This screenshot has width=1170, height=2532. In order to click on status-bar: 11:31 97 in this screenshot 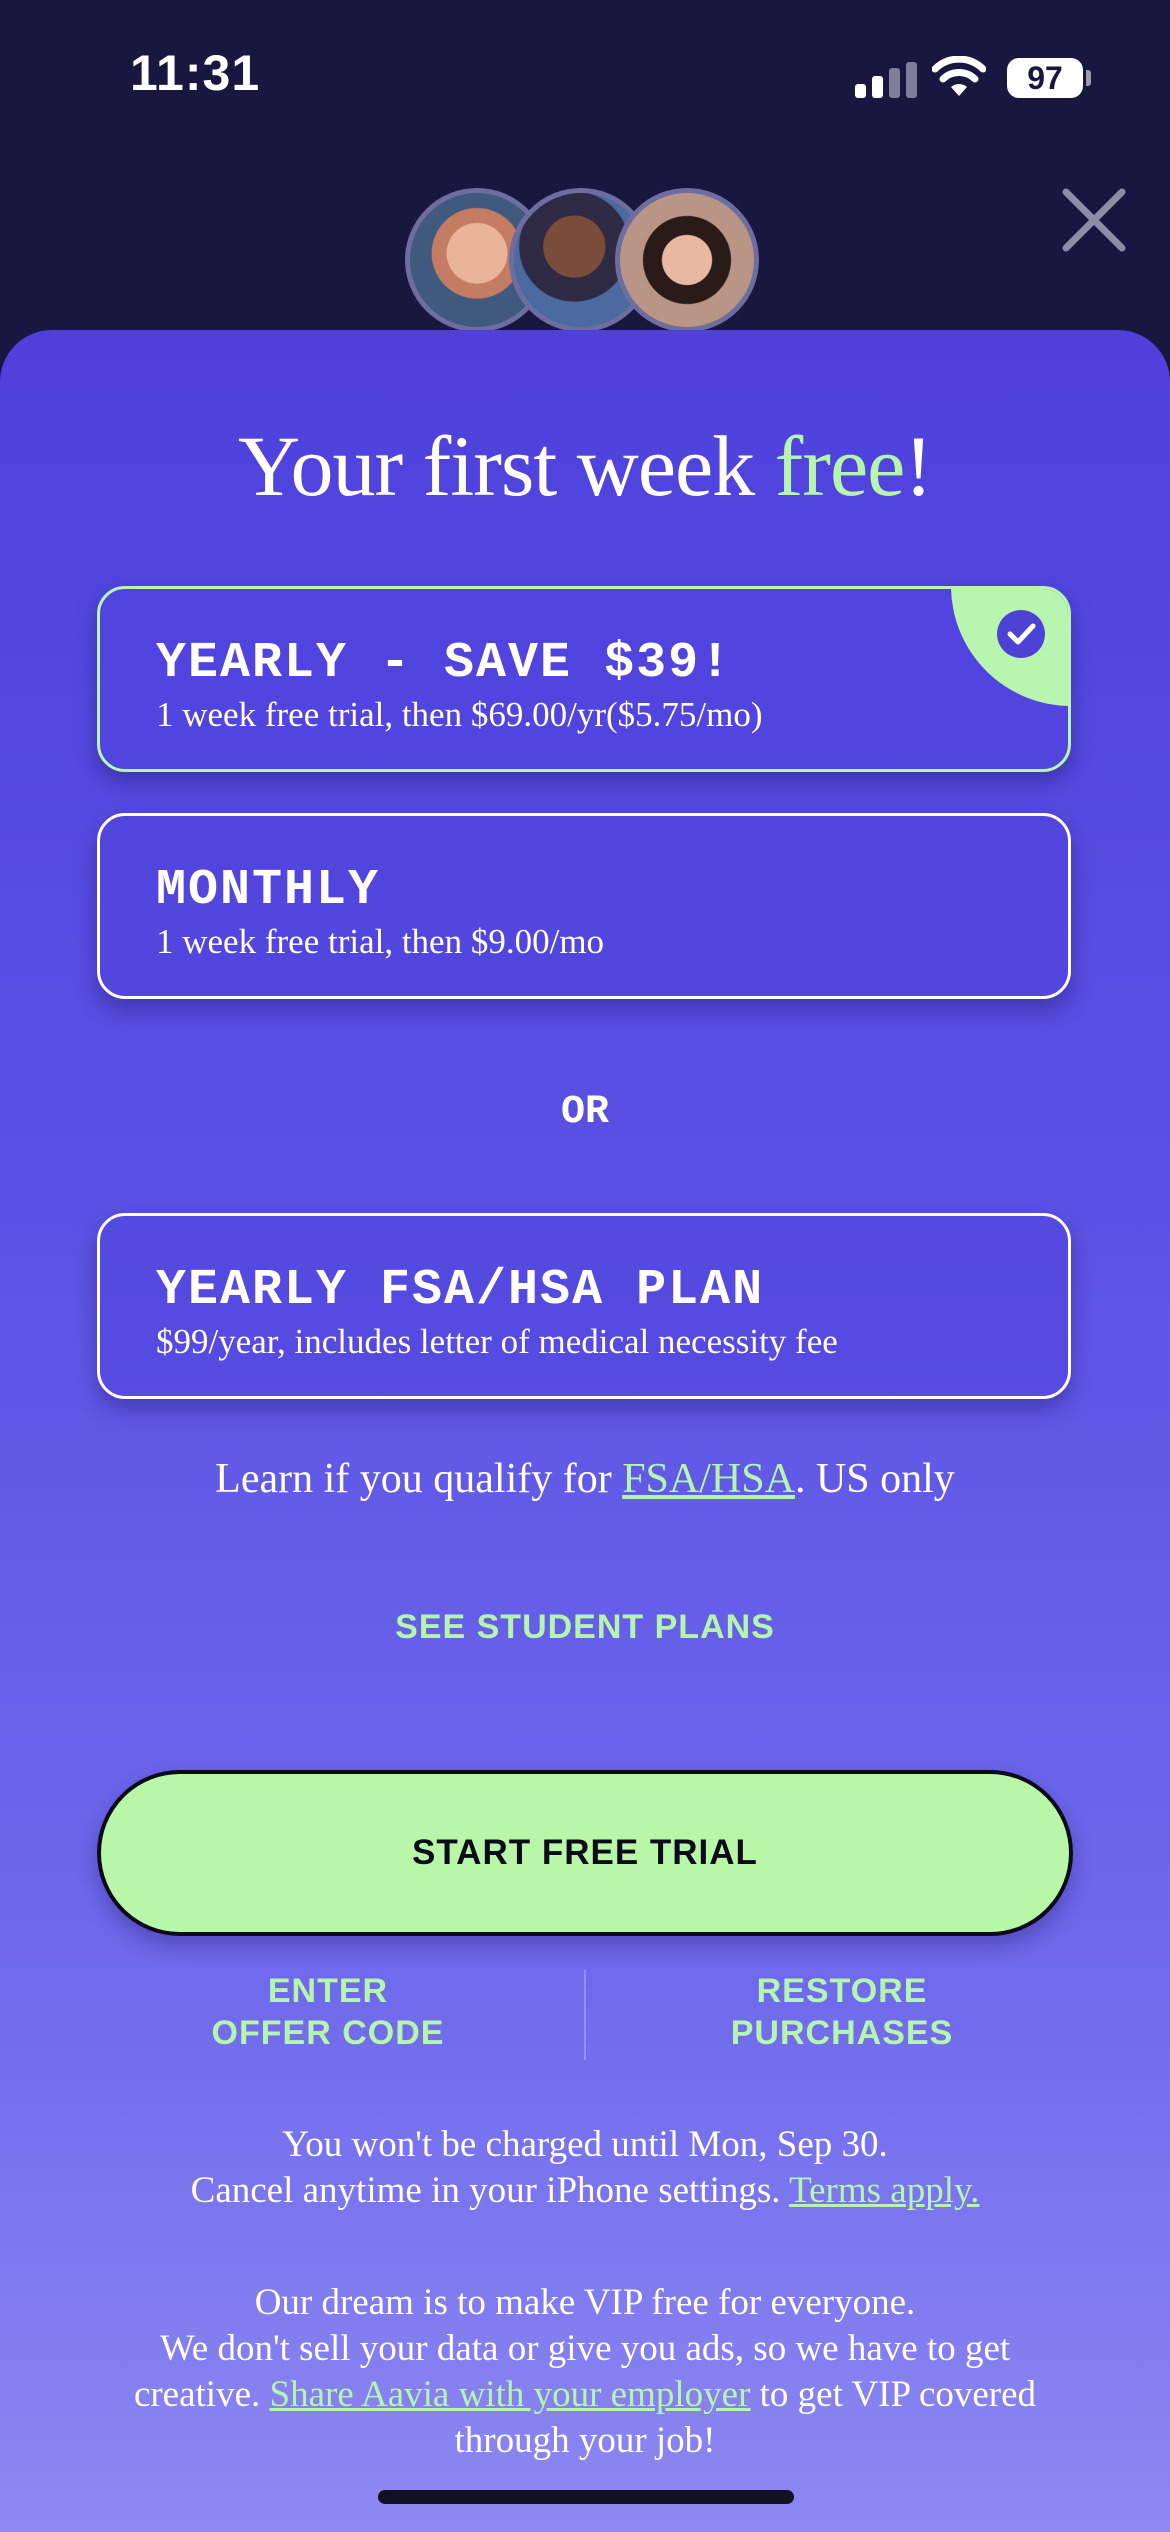, I will do `click(585, 80)`.